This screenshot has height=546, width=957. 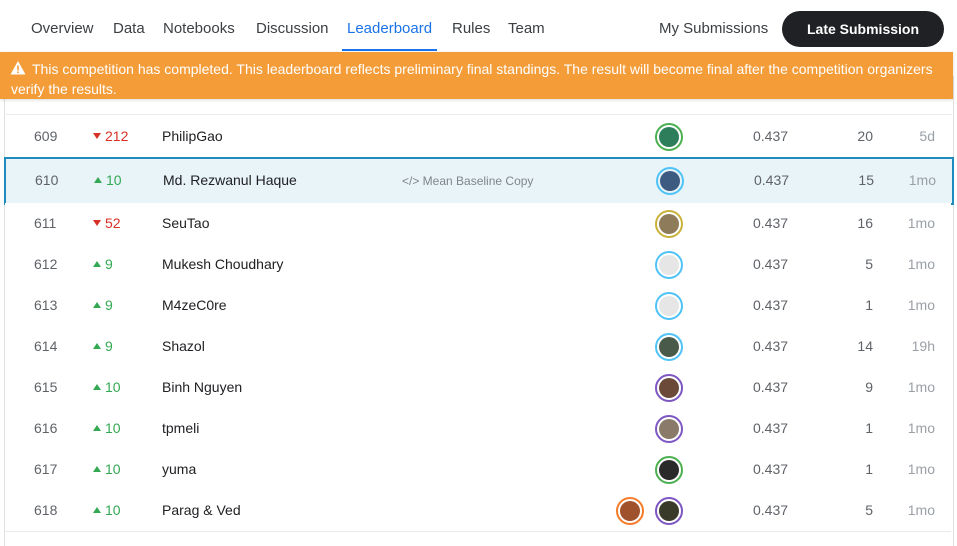 What do you see at coordinates (180, 428) in the screenshot?
I see `team-name: tpmeli` at bounding box center [180, 428].